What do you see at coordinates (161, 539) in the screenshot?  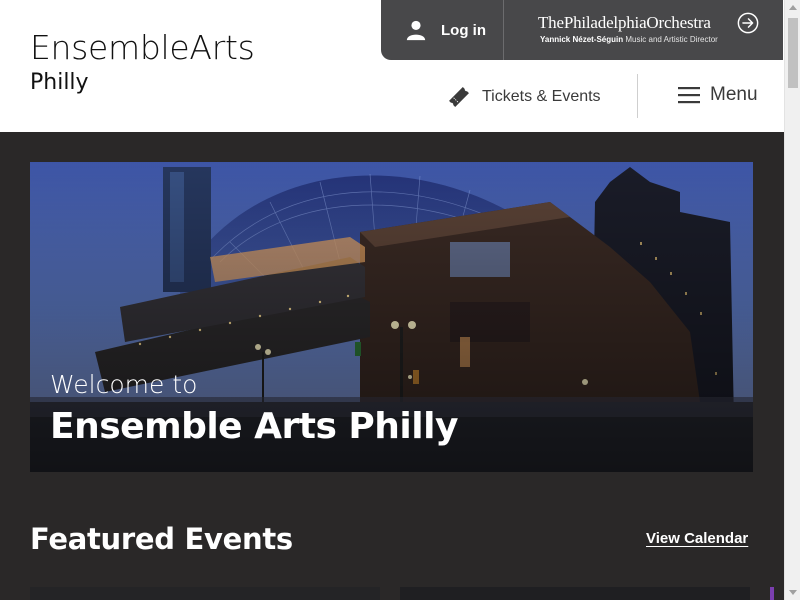 I see `featured-events-heading: Featured Events` at bounding box center [161, 539].